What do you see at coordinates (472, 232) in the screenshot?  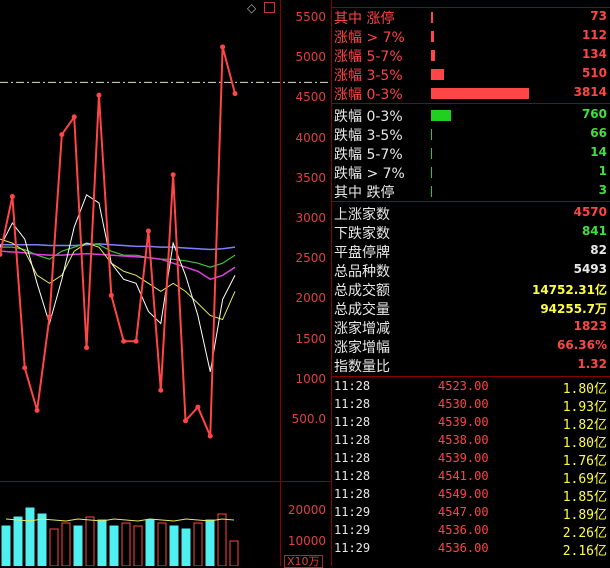 I see `stats-row: 下跌家数 841` at bounding box center [472, 232].